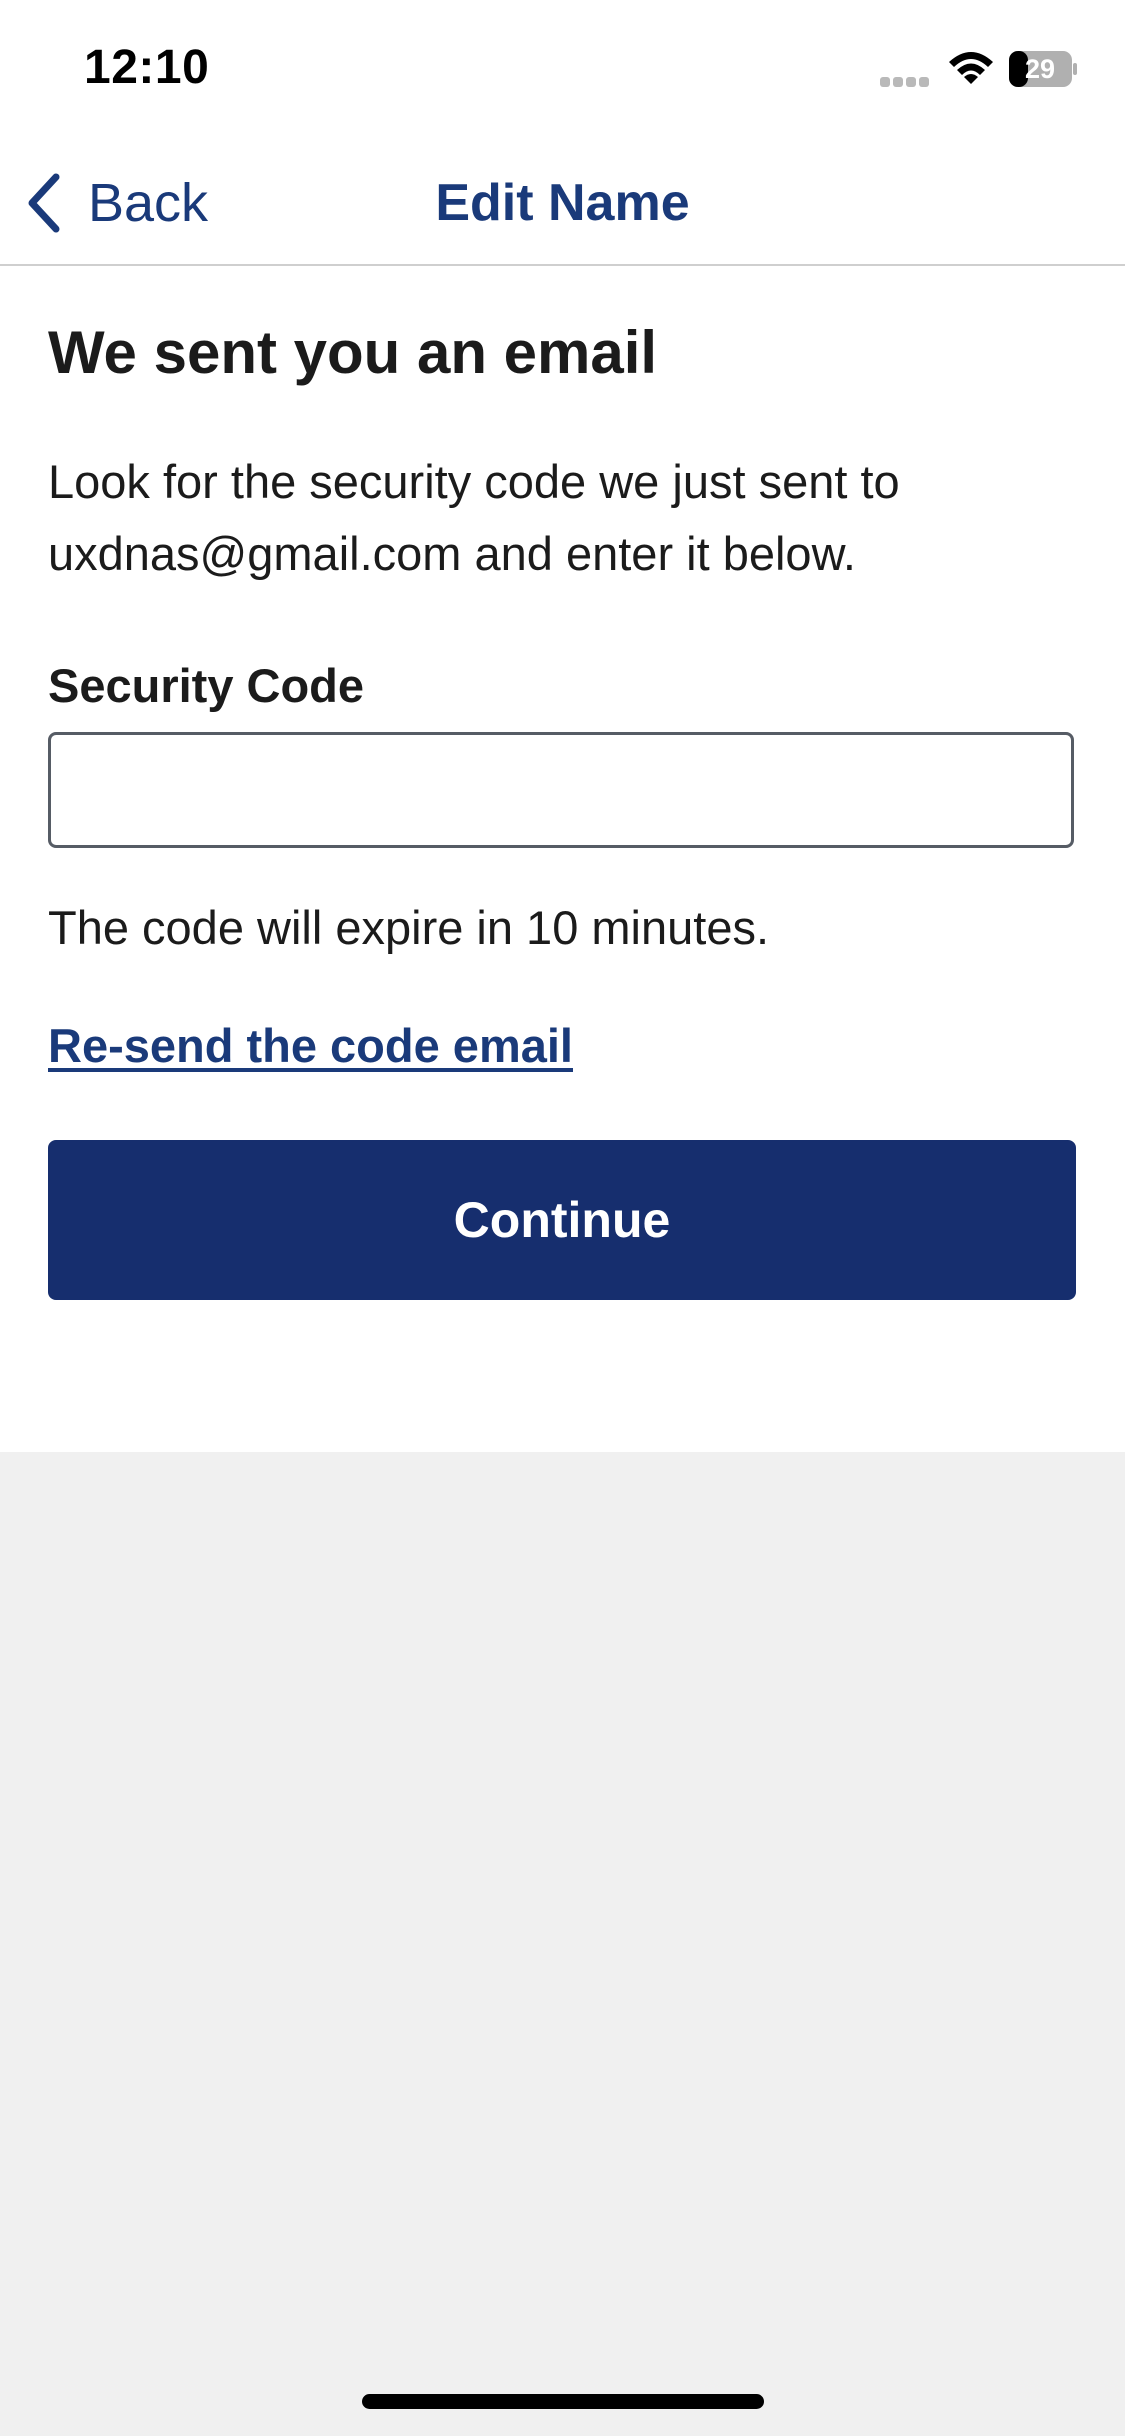 The width and height of the screenshot is (1125, 2436). What do you see at coordinates (147, 67) in the screenshot?
I see `status-time: 12:10` at bounding box center [147, 67].